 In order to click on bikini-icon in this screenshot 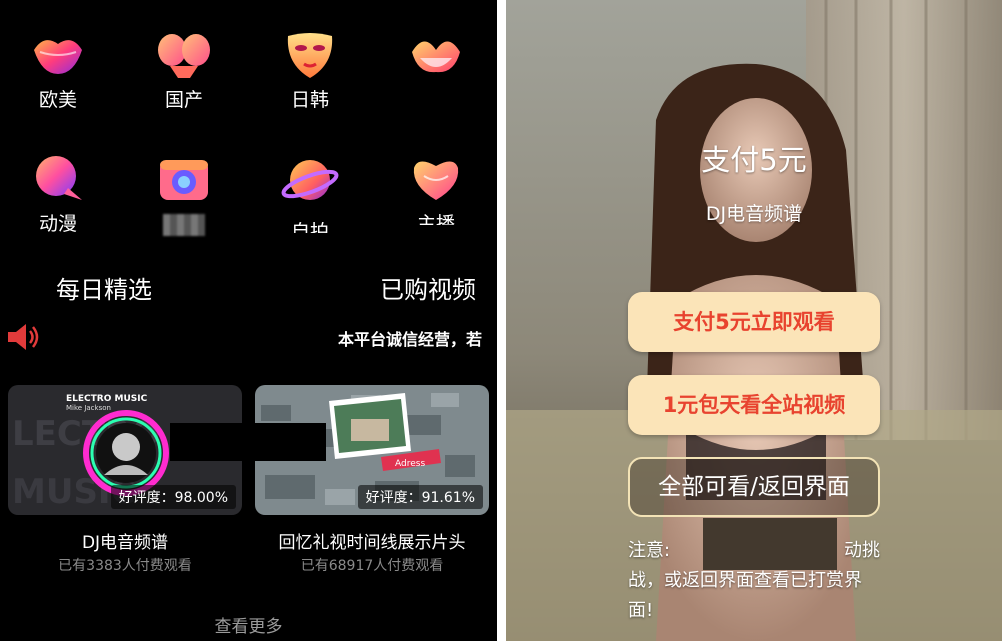, I will do `click(184, 56)`.